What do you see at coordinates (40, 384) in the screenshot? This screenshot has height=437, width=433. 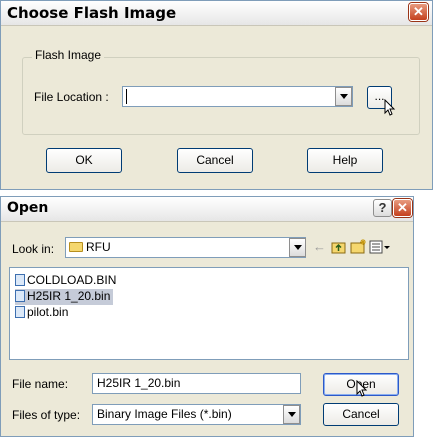 I see `file-name-label: File name:` at bounding box center [40, 384].